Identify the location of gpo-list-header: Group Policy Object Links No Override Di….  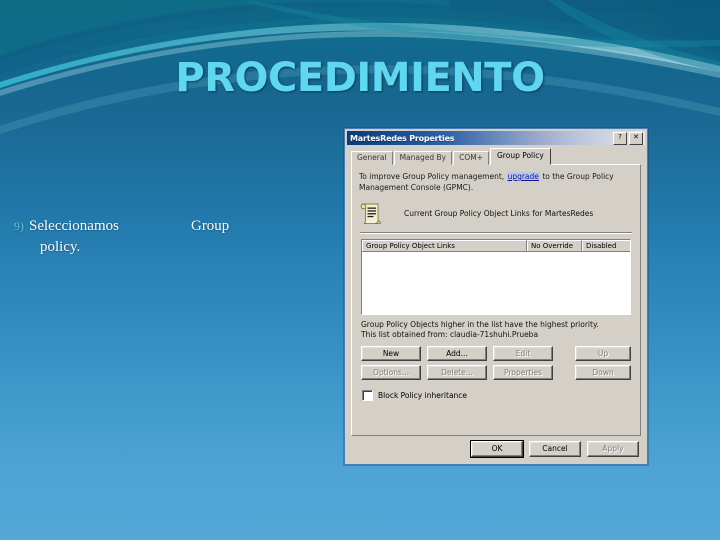
(496, 246).